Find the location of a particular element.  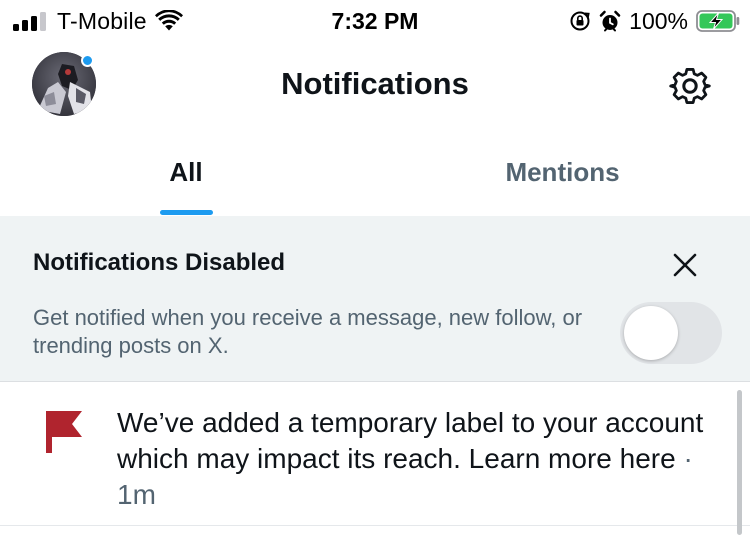

close-icon is located at coordinates (685, 265).